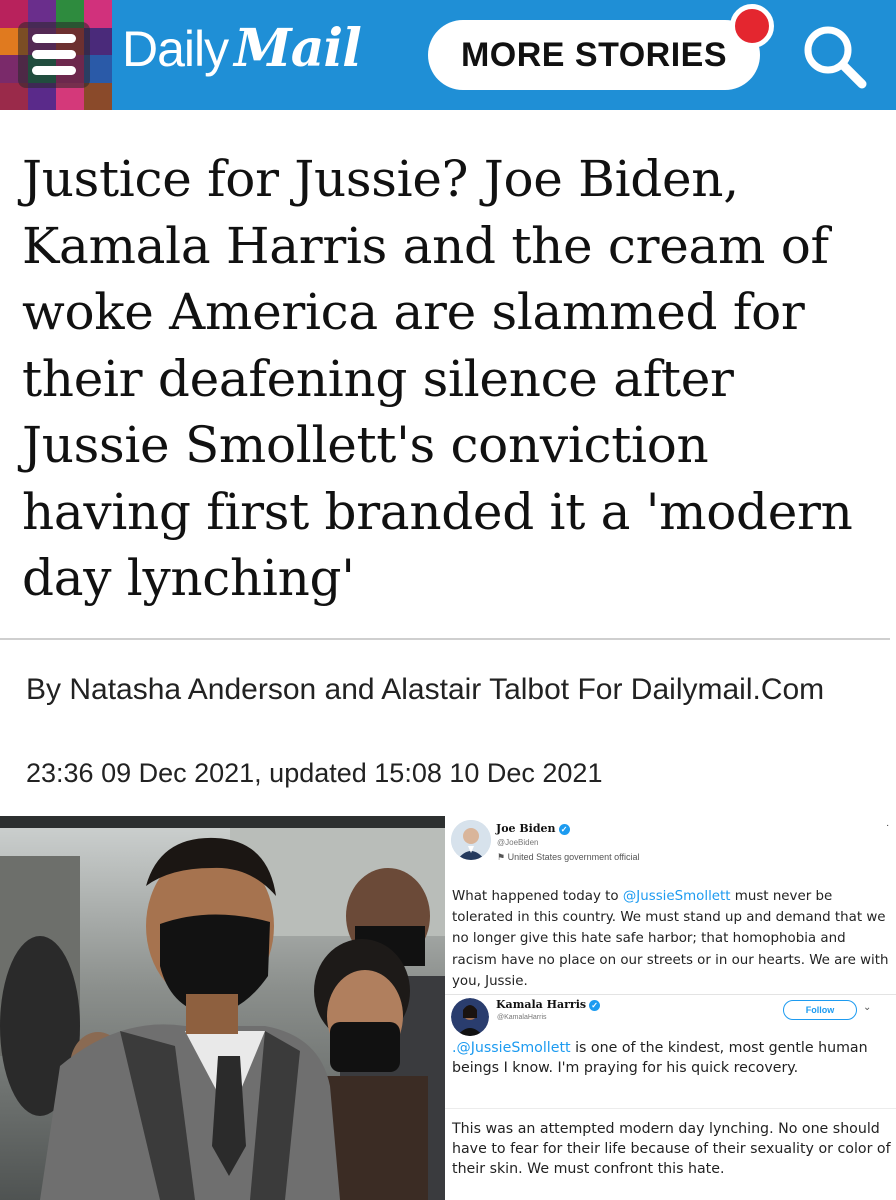 Image resolution: width=896 pixels, height=1200 pixels. I want to click on harris-handle: @KamalaHarris, so click(522, 1017).